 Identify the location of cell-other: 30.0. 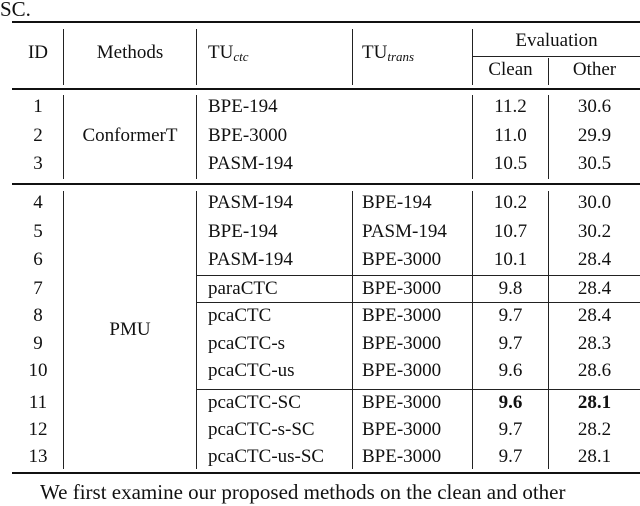
(594, 202).